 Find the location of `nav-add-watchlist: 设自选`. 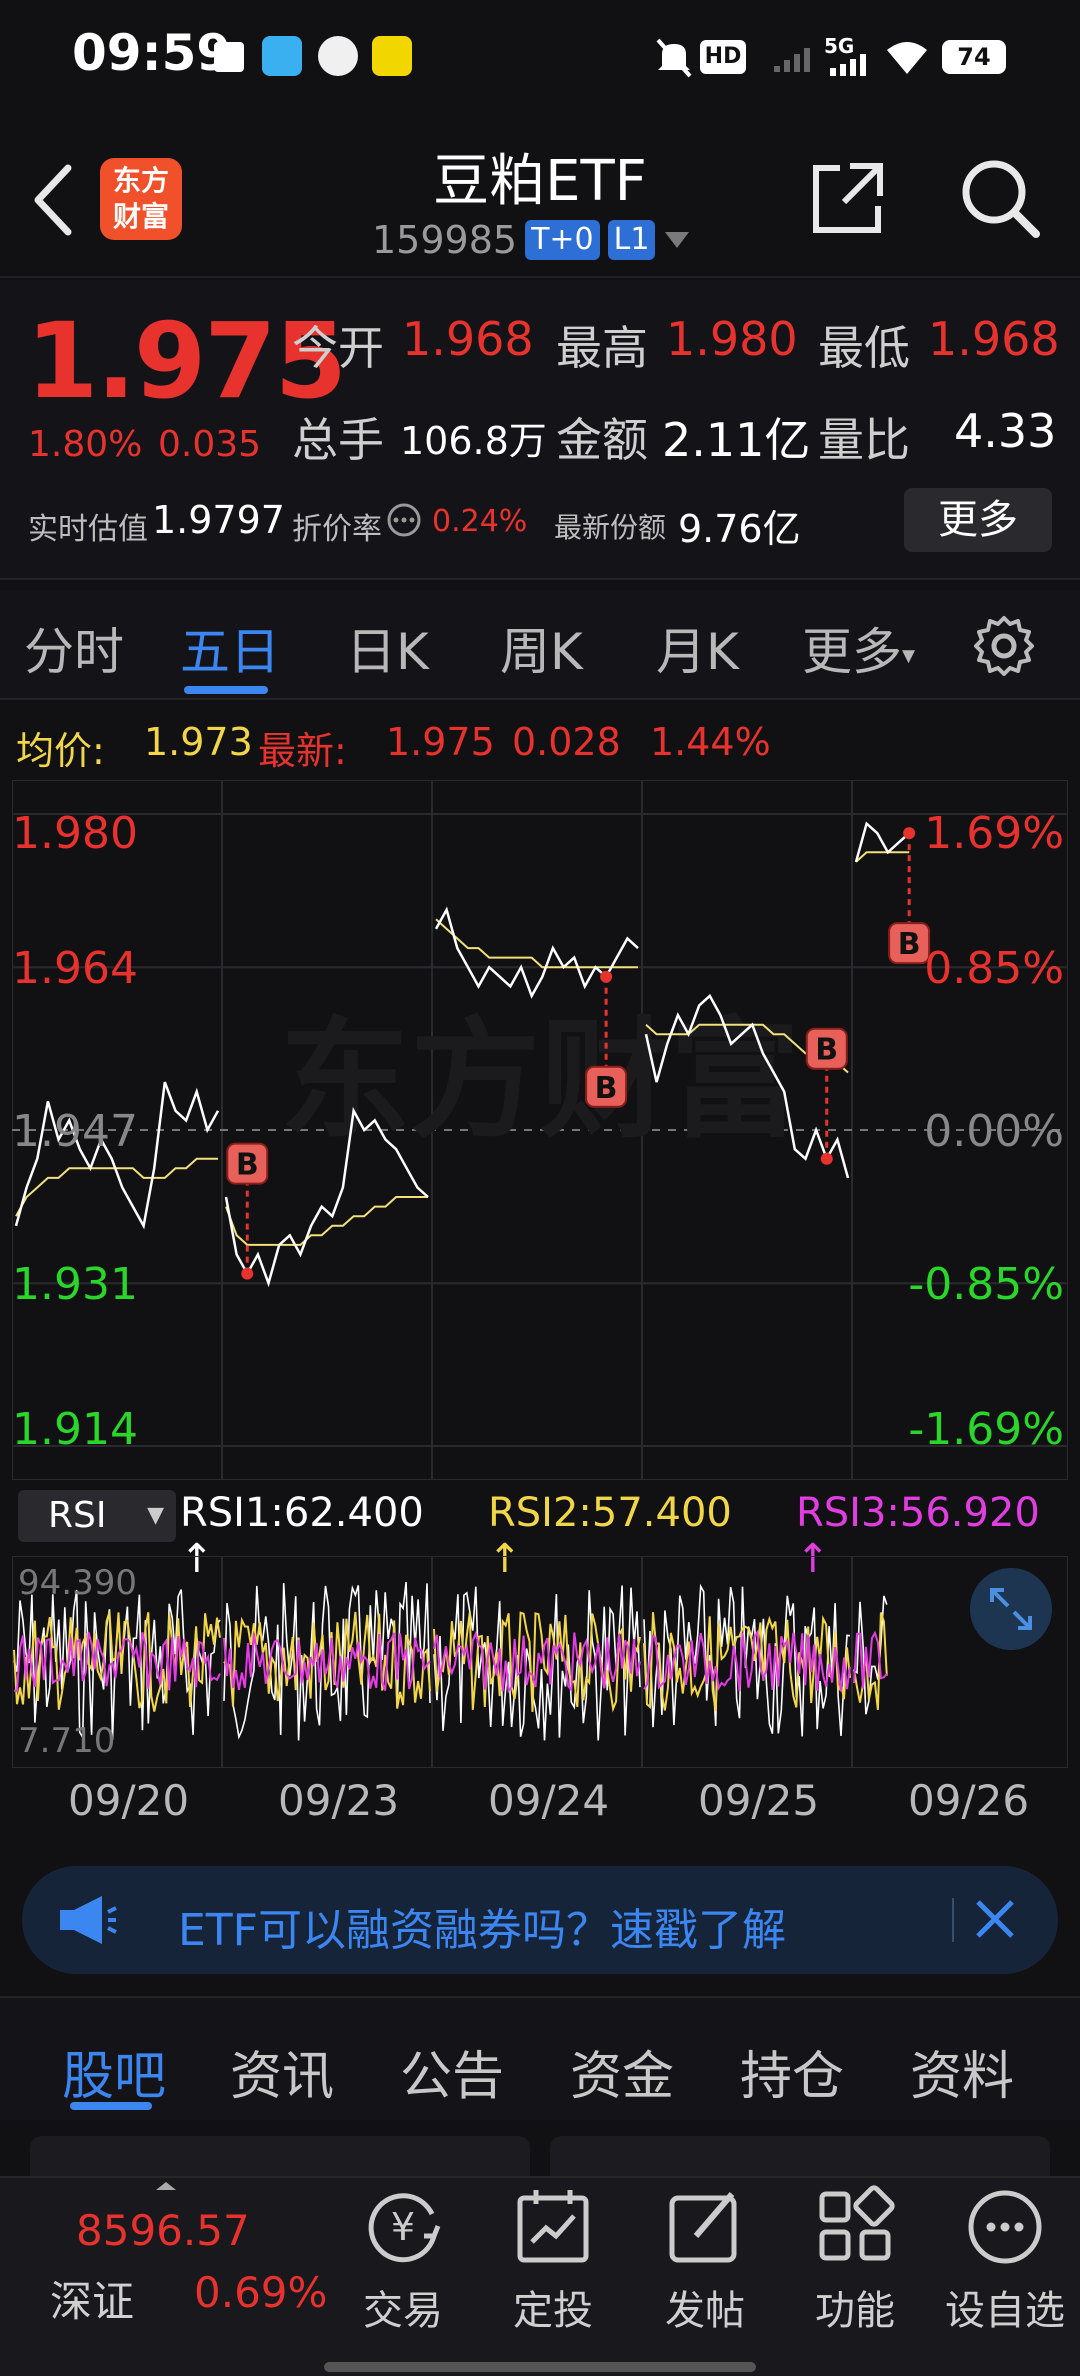

nav-add-watchlist: 设自选 is located at coordinates (1005, 2269).